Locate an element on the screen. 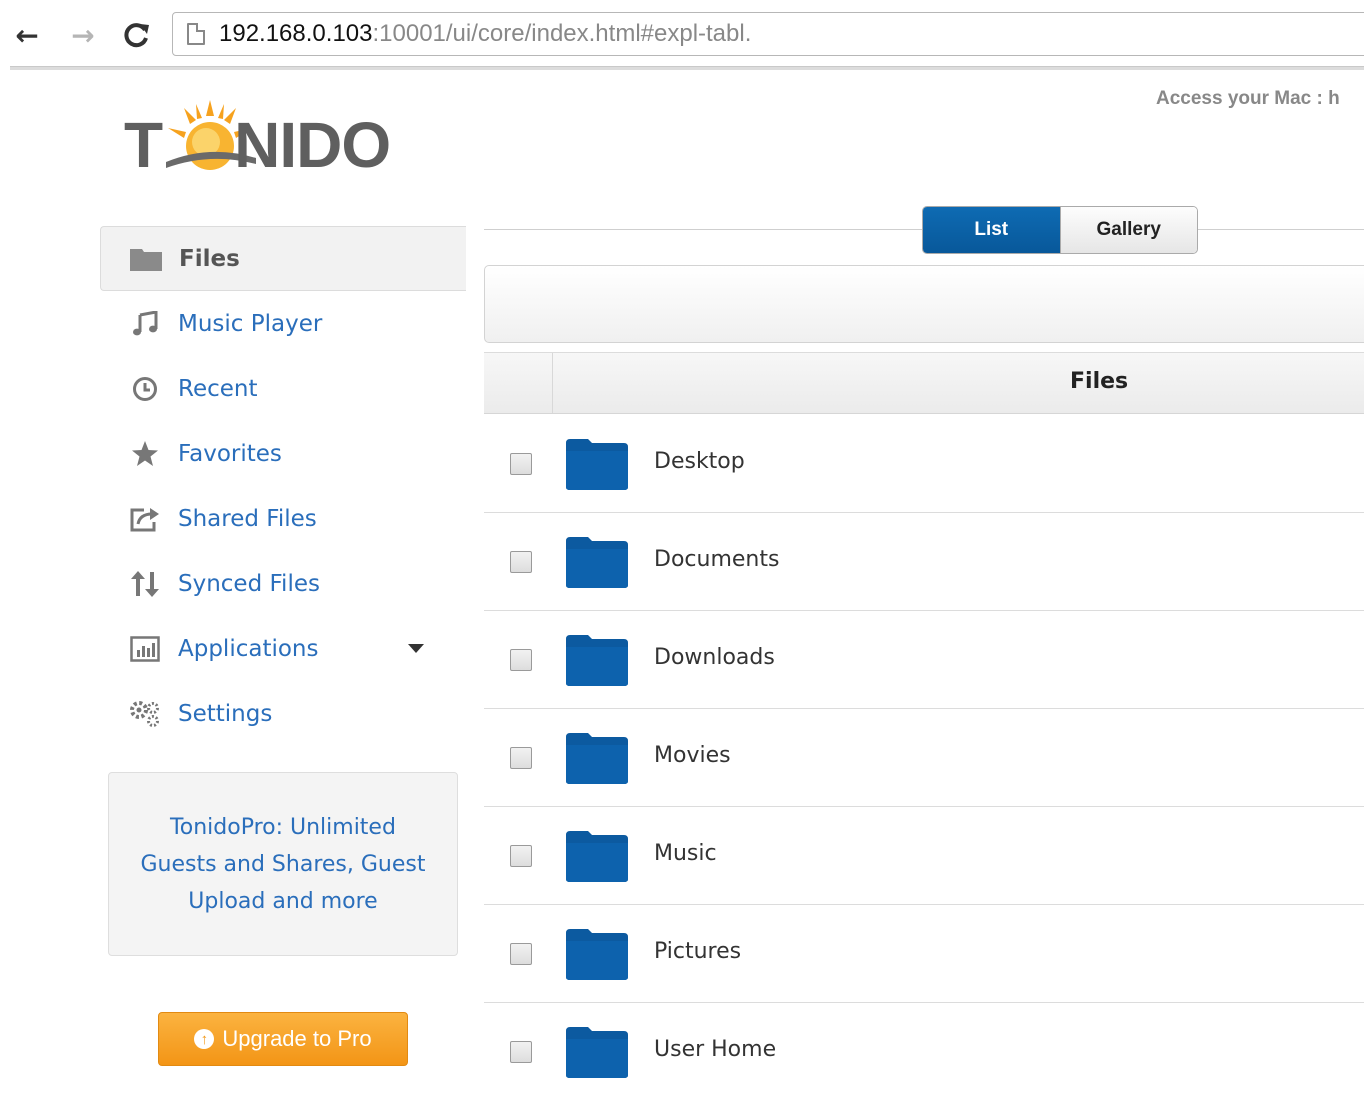 This screenshot has height=1098, width=1364. file-name: Music is located at coordinates (685, 853).